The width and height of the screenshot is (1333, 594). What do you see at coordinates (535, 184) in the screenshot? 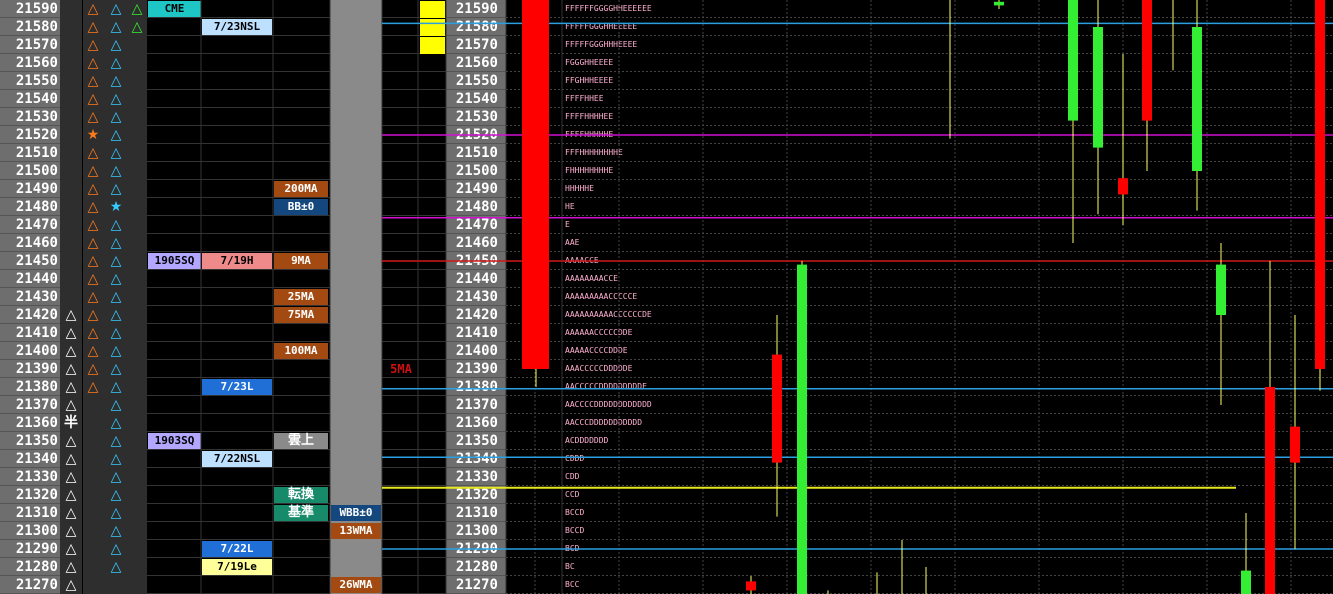
I see `big-candle-body` at bounding box center [535, 184].